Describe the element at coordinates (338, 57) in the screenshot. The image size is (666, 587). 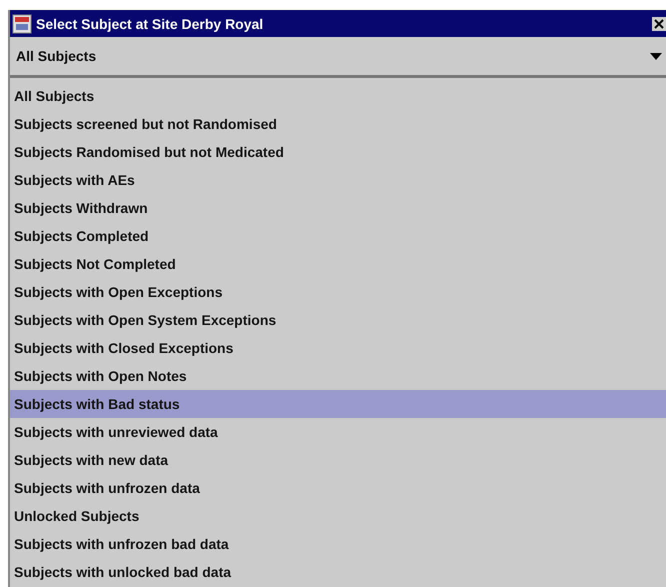
I see `filter-dropdown: All Subjects` at that location.